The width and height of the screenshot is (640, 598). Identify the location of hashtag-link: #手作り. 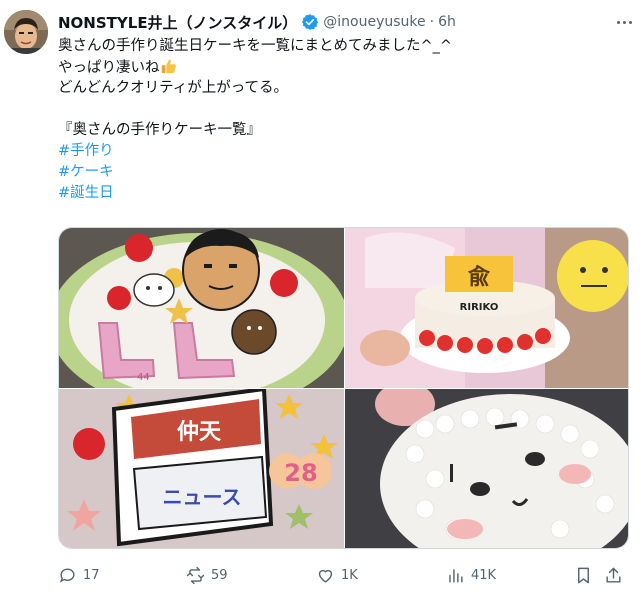
(343, 151).